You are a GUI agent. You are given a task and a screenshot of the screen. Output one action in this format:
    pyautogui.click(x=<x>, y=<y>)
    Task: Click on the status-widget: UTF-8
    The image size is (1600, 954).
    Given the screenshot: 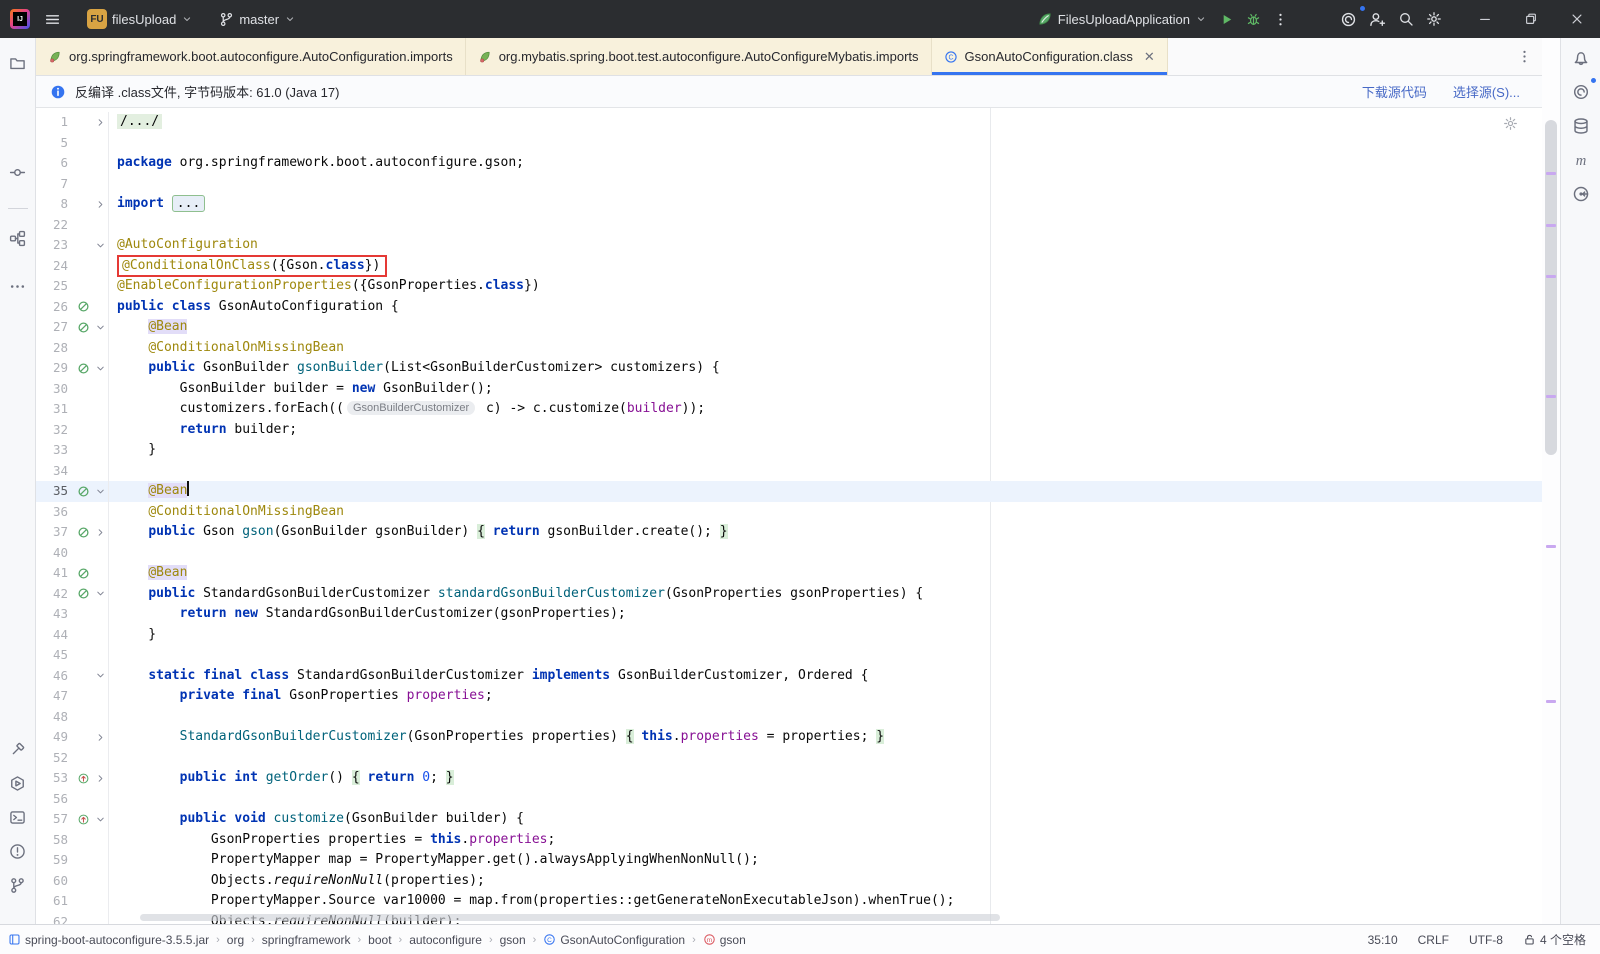 What is the action you would take?
    pyautogui.click(x=1486, y=940)
    